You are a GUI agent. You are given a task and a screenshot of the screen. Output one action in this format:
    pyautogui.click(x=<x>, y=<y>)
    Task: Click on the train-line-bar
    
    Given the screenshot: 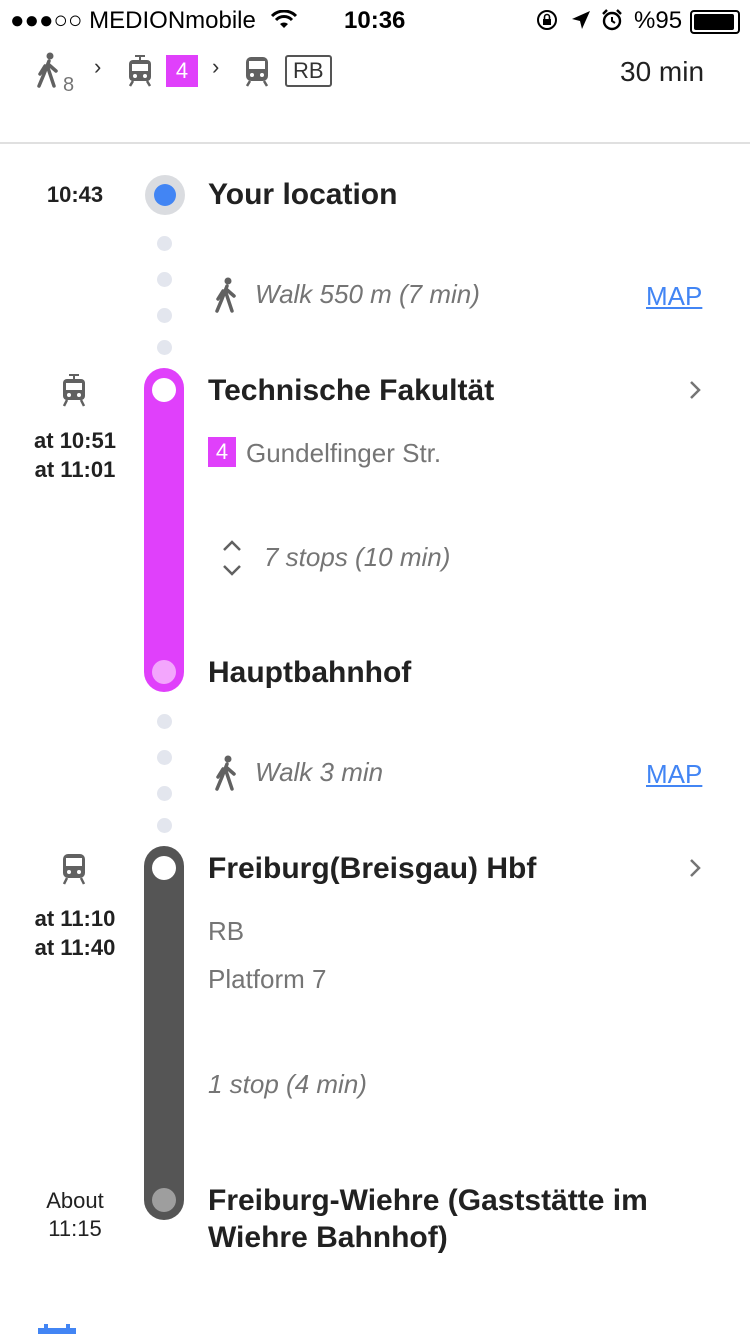 What is the action you would take?
    pyautogui.click(x=164, y=1033)
    